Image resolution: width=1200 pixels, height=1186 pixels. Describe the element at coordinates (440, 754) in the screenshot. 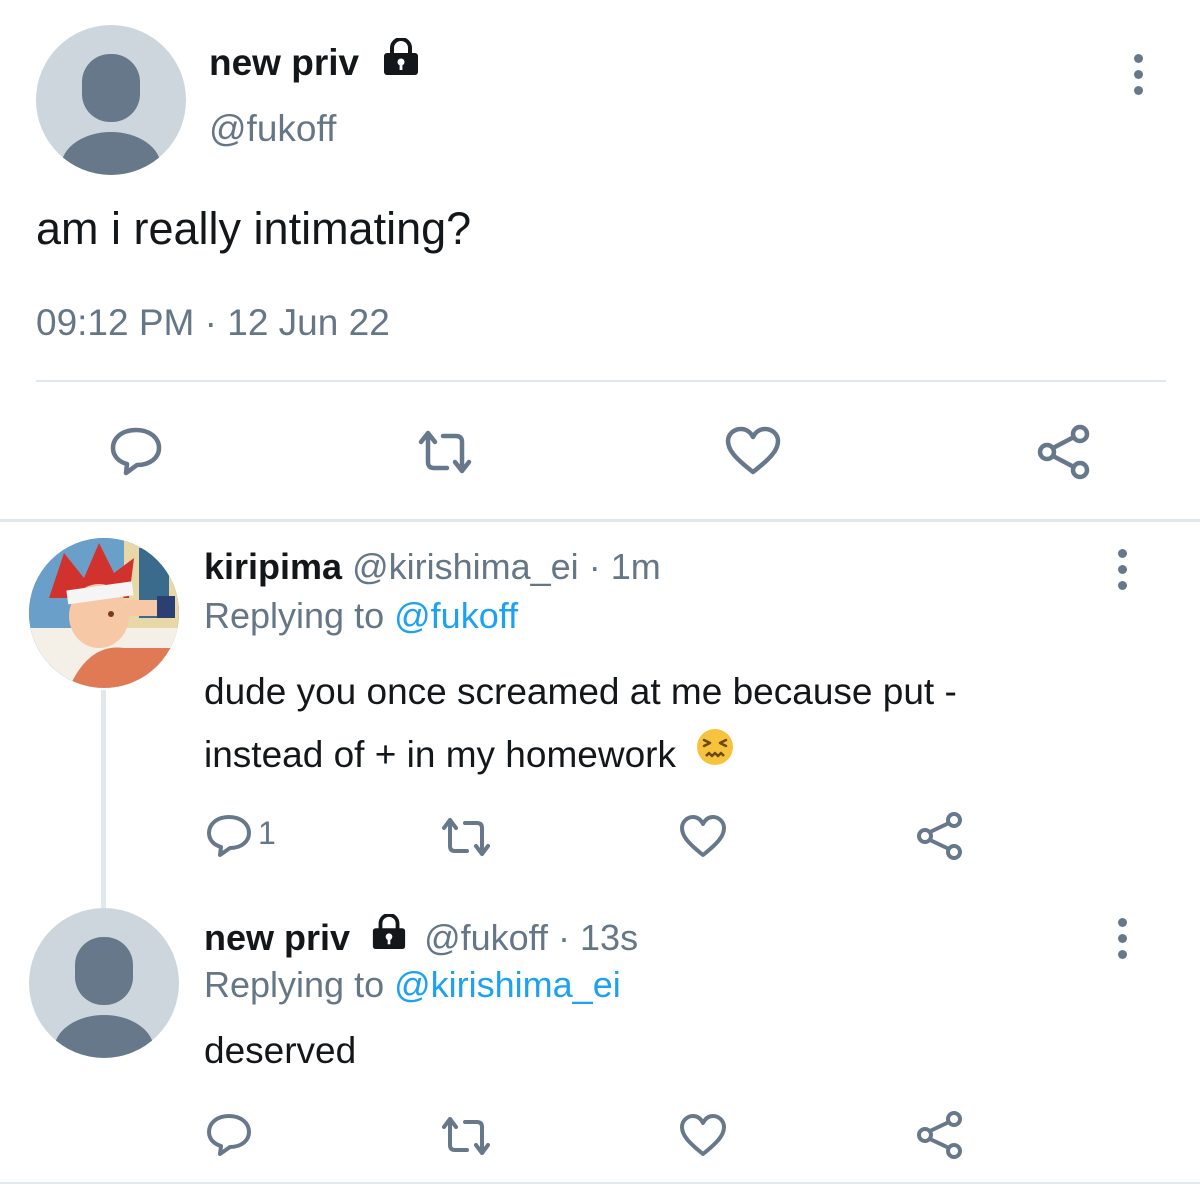

I see `tweet-text-line: instead of + in my homework` at that location.